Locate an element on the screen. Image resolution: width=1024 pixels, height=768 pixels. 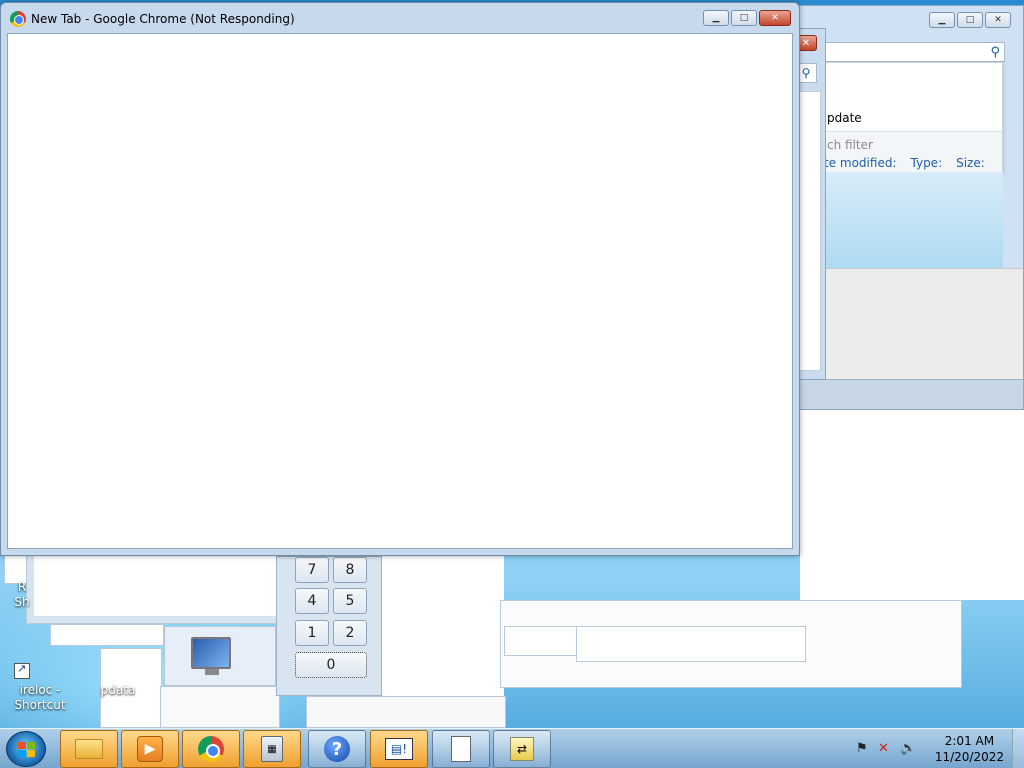
clock-time: 2:01 AM is located at coordinates (969, 741).